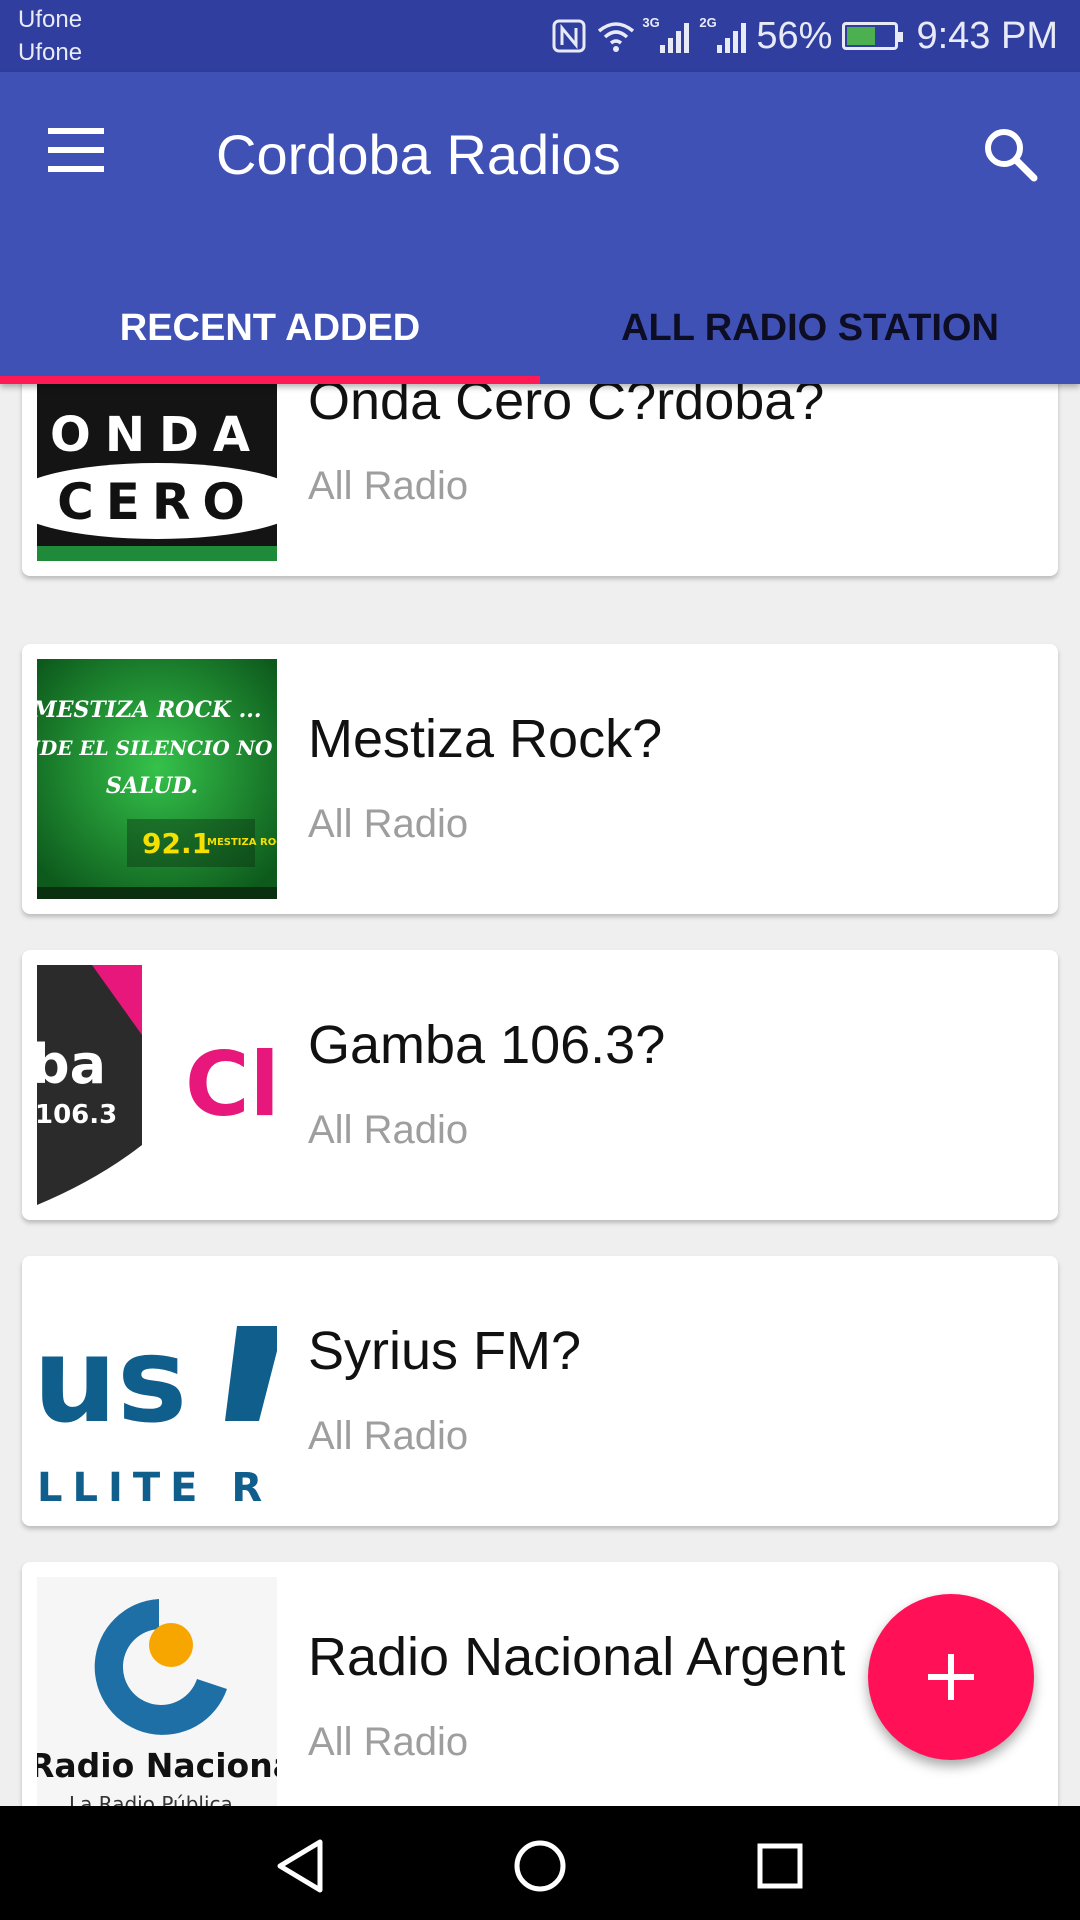 The width and height of the screenshot is (1080, 1920). Describe the element at coordinates (540, 36) in the screenshot. I see `status-bar: Ufone Ufone 3G 2G 56% 9:43 PM` at that location.